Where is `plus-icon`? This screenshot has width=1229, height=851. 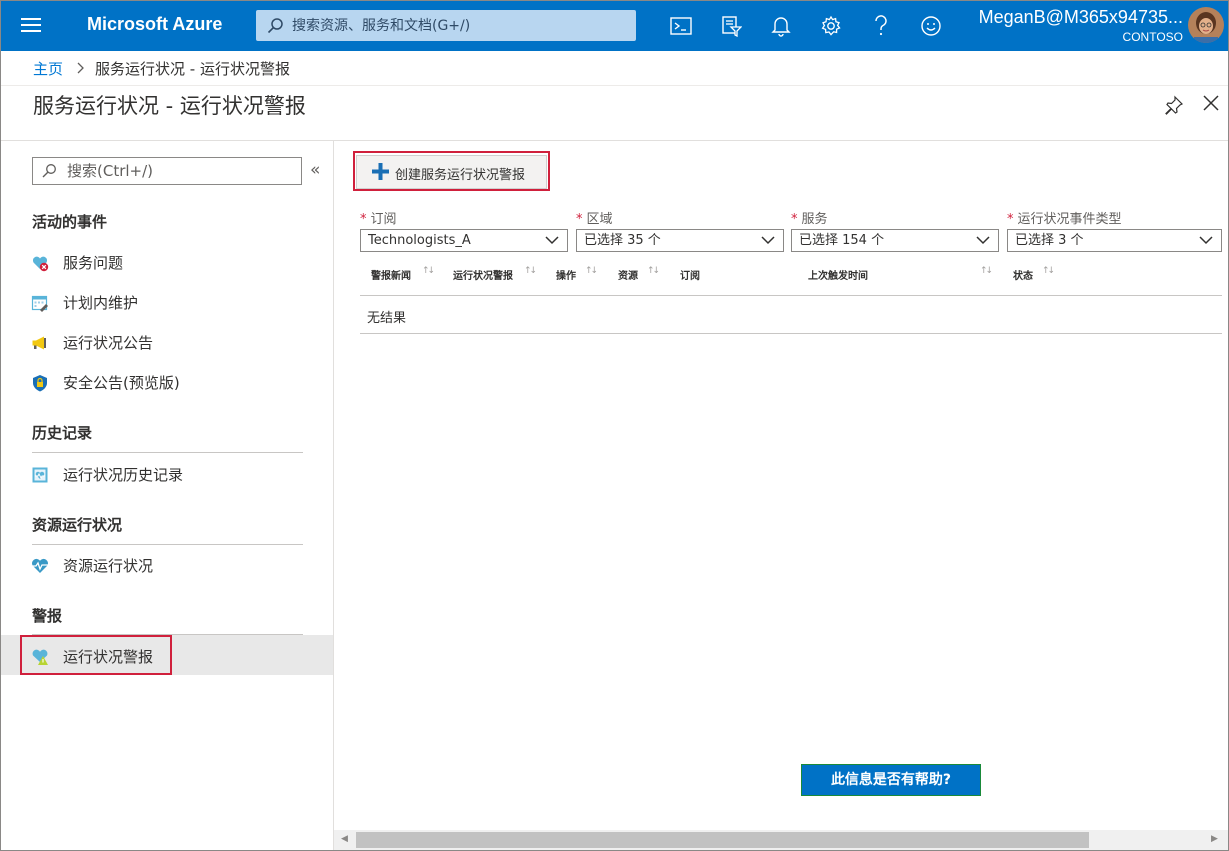 plus-icon is located at coordinates (380, 171).